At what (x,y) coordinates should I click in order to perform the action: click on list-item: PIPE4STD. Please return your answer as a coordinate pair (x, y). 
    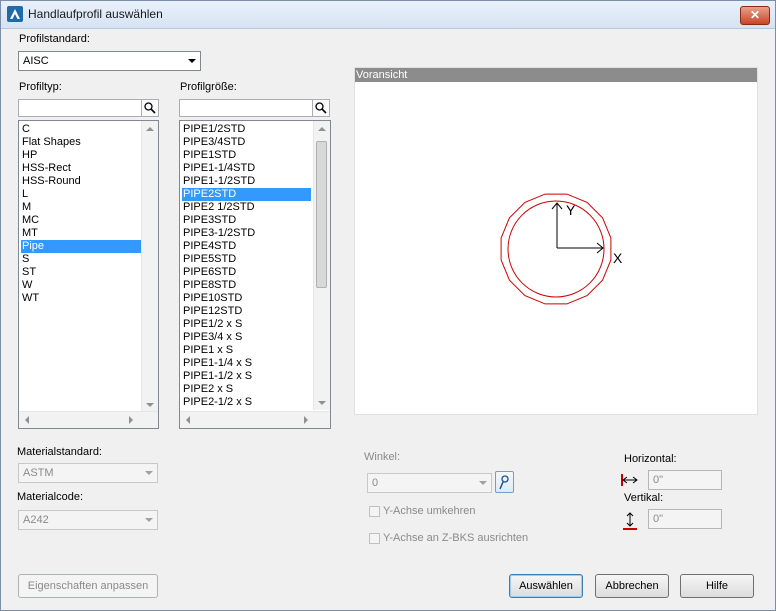
    Looking at the image, I should click on (246, 246).